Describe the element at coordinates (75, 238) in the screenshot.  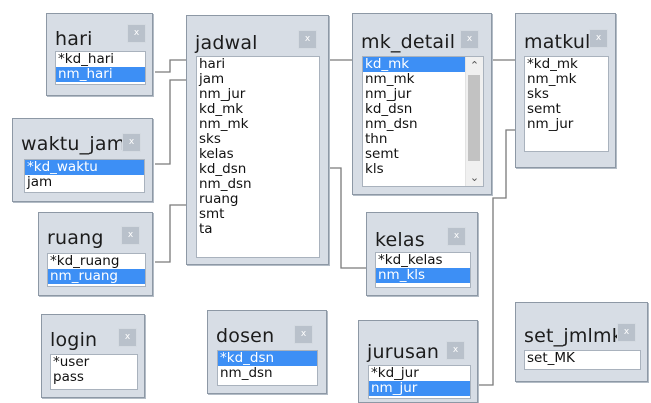
I see `table-title: ruang` at that location.